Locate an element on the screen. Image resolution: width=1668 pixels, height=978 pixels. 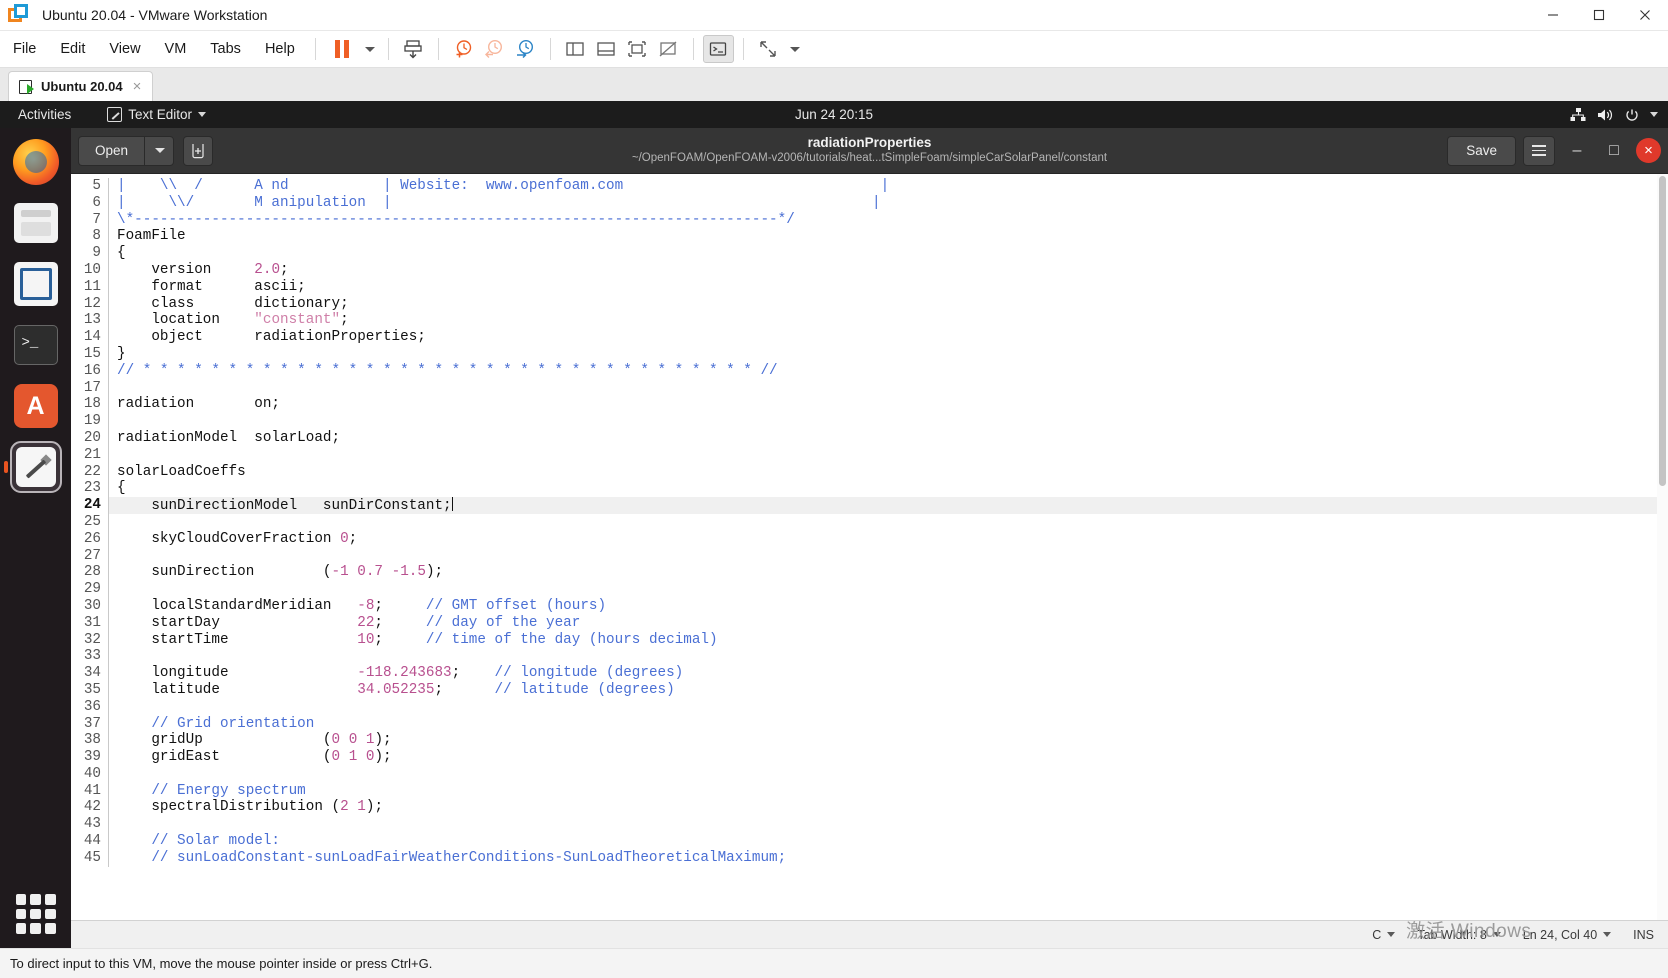
unity-mode-icon is located at coordinates (668, 49).